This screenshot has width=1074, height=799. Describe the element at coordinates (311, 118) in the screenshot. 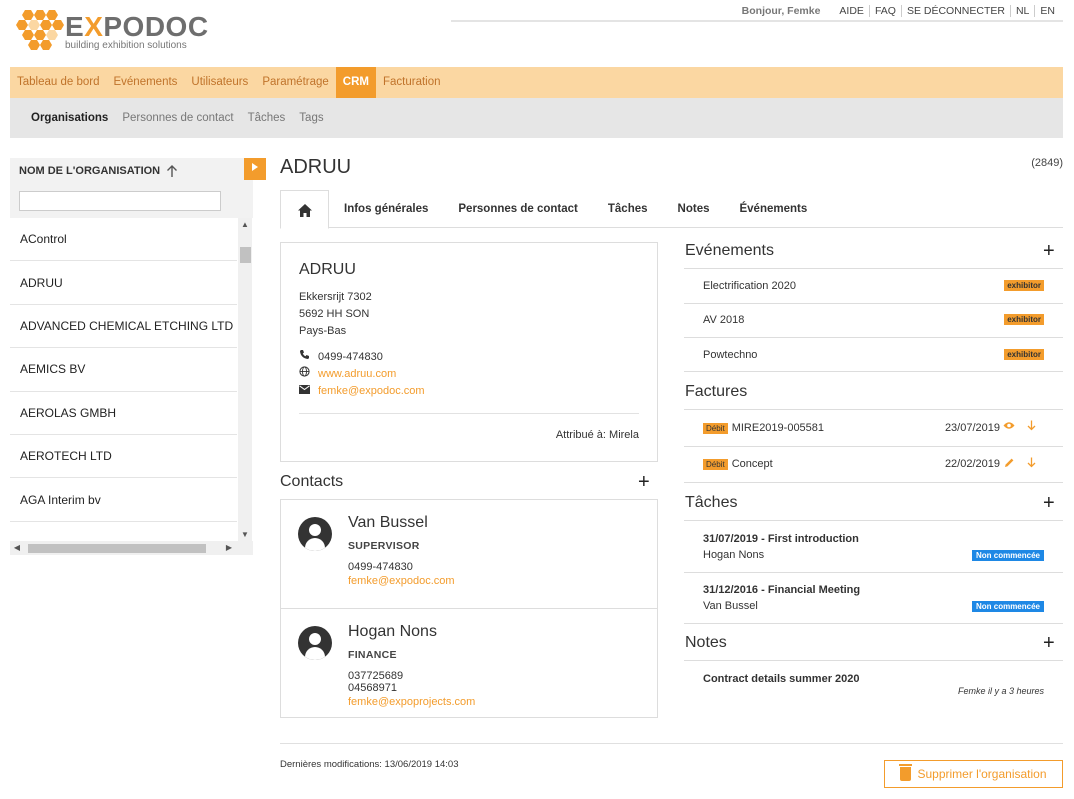

I see `subnav-tags: Tags` at that location.